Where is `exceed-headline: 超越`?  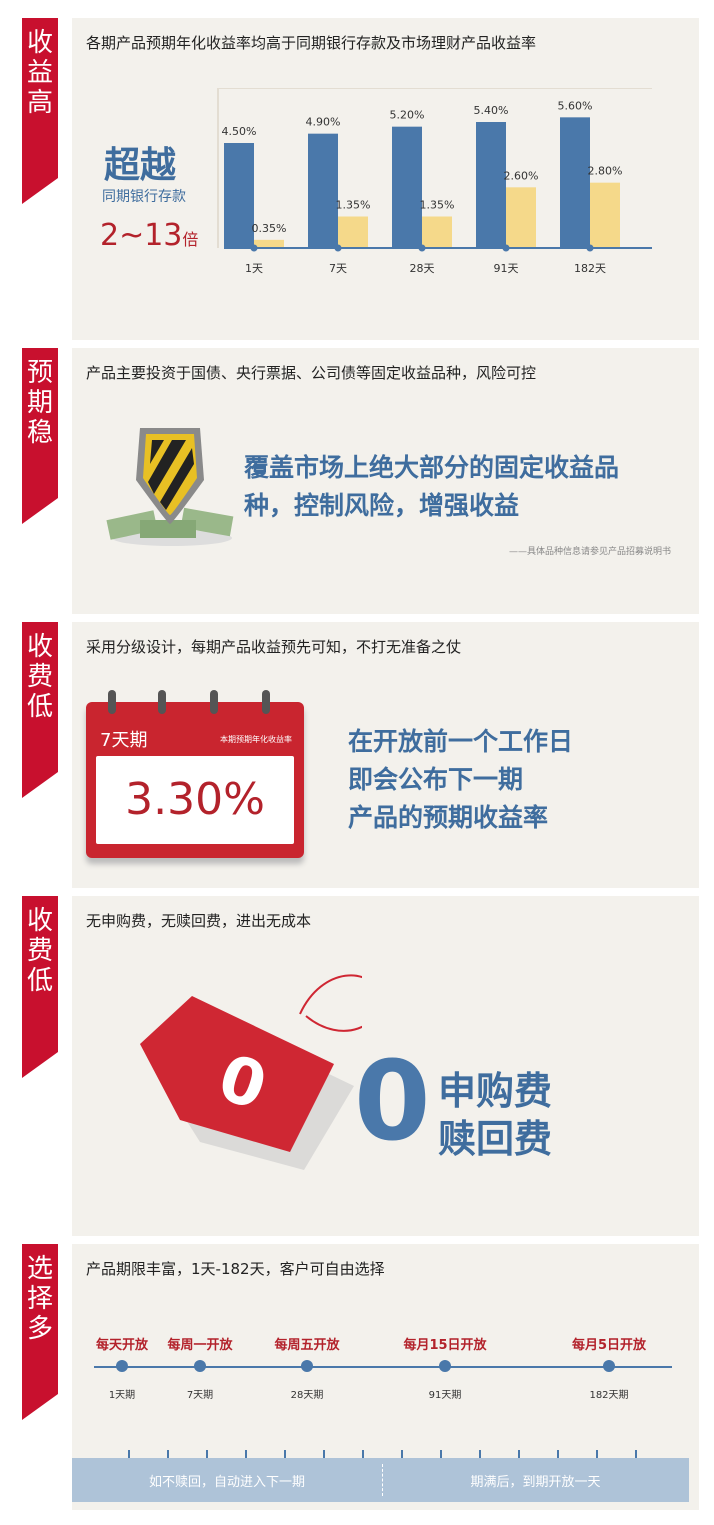
exceed-headline: 超越 is located at coordinates (140, 165).